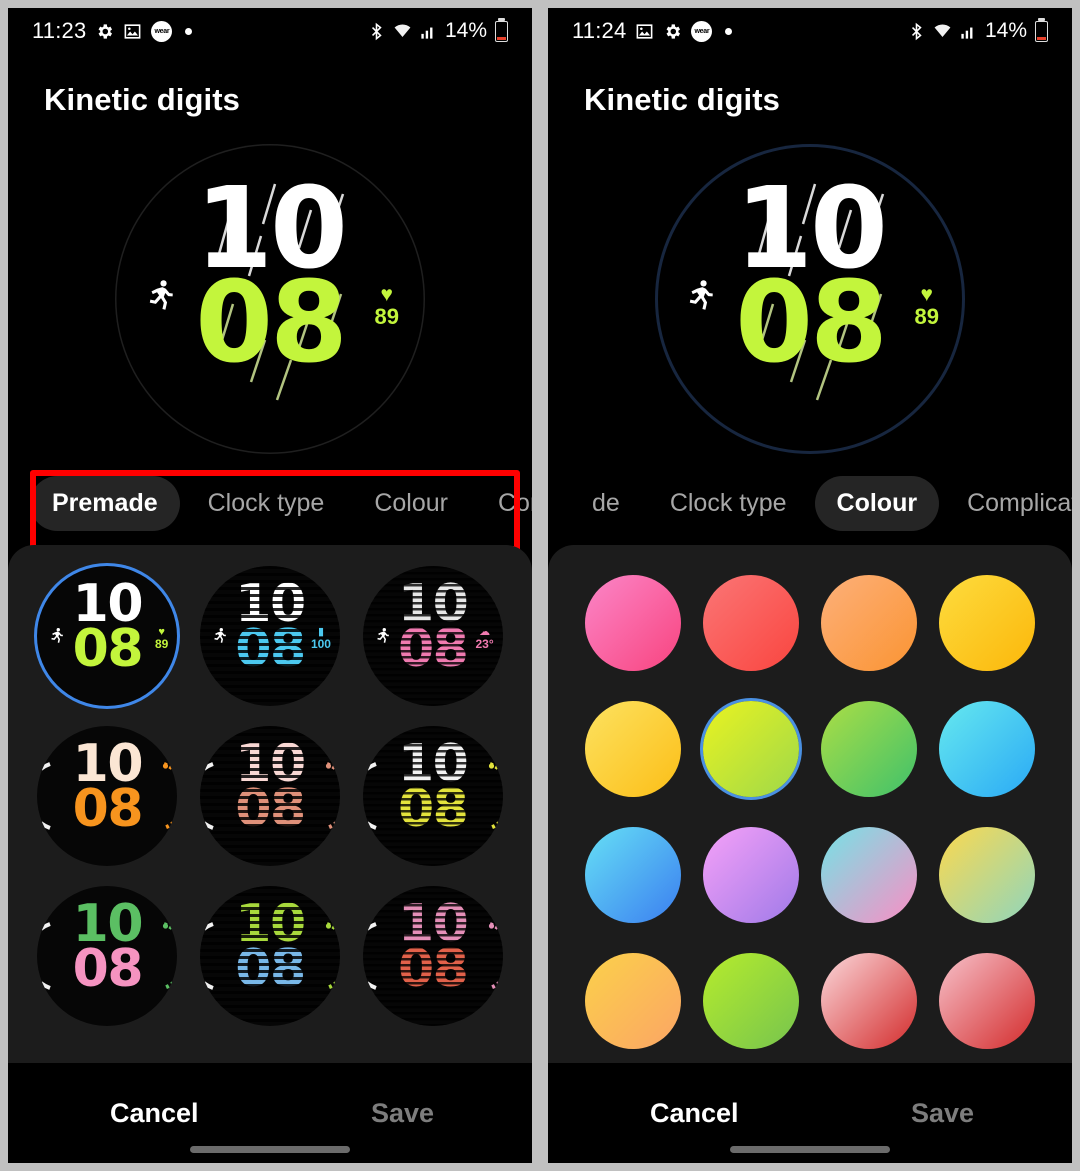 This screenshot has width=1080, height=1171. What do you see at coordinates (504, 503) in the screenshot?
I see `tab-complic: Complic` at bounding box center [504, 503].